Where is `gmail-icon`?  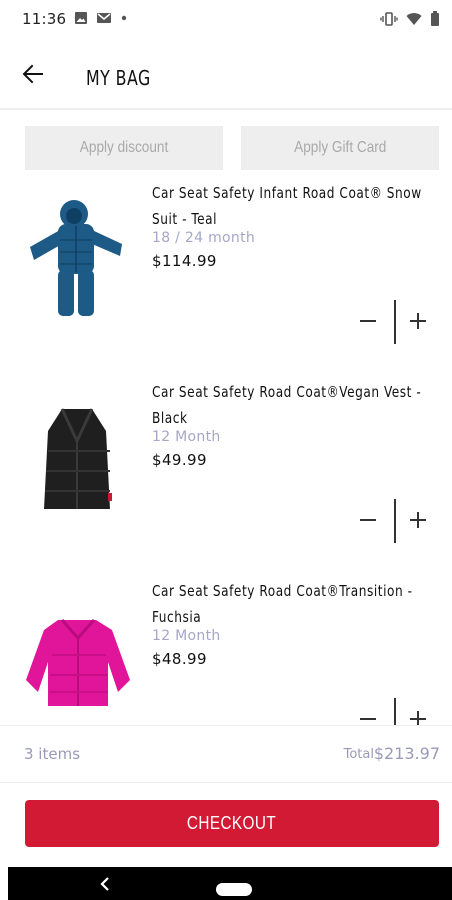
gmail-icon is located at coordinates (104, 18).